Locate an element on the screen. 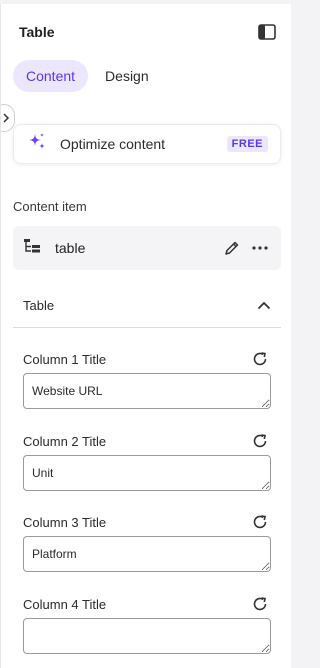 The width and height of the screenshot is (320, 668). pencil-icon is located at coordinates (232, 248).